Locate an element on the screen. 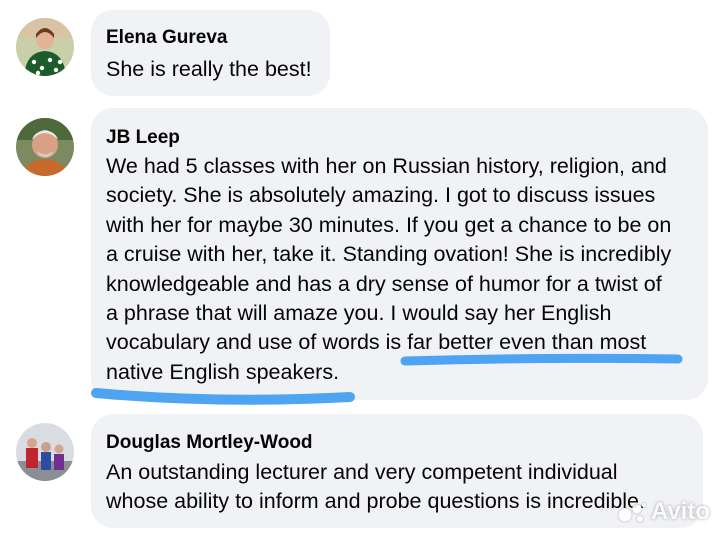 Image resolution: width=720 pixels, height=534 pixels. comment-text: She is really the best! is located at coordinates (209, 69).